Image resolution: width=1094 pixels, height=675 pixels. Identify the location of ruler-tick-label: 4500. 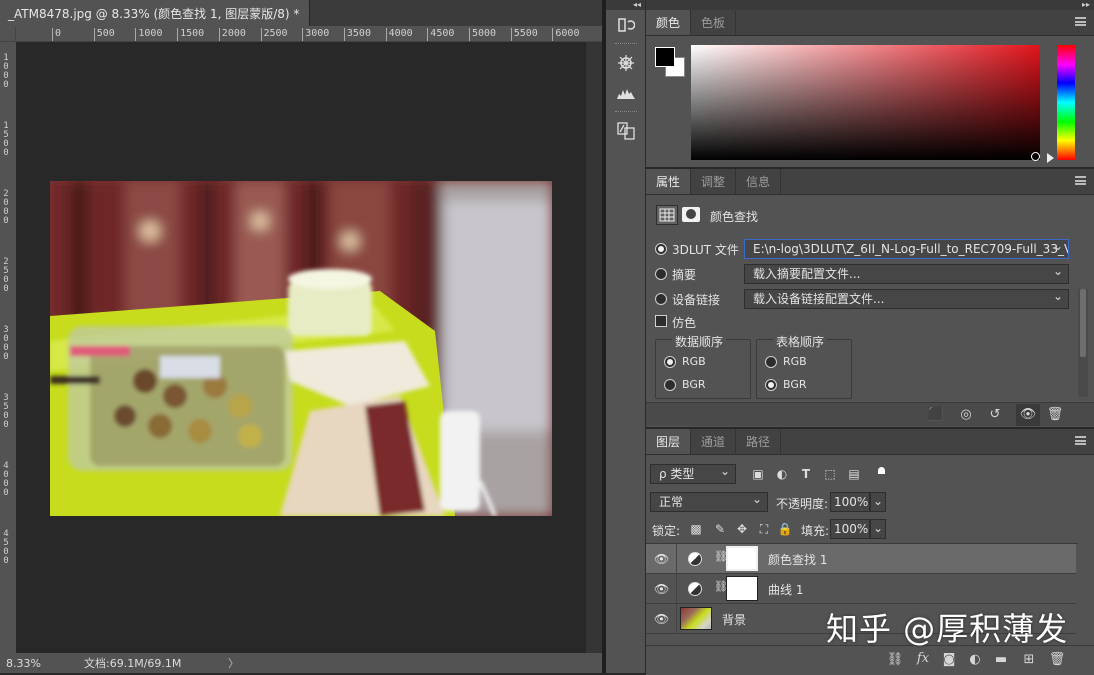
(440, 34).